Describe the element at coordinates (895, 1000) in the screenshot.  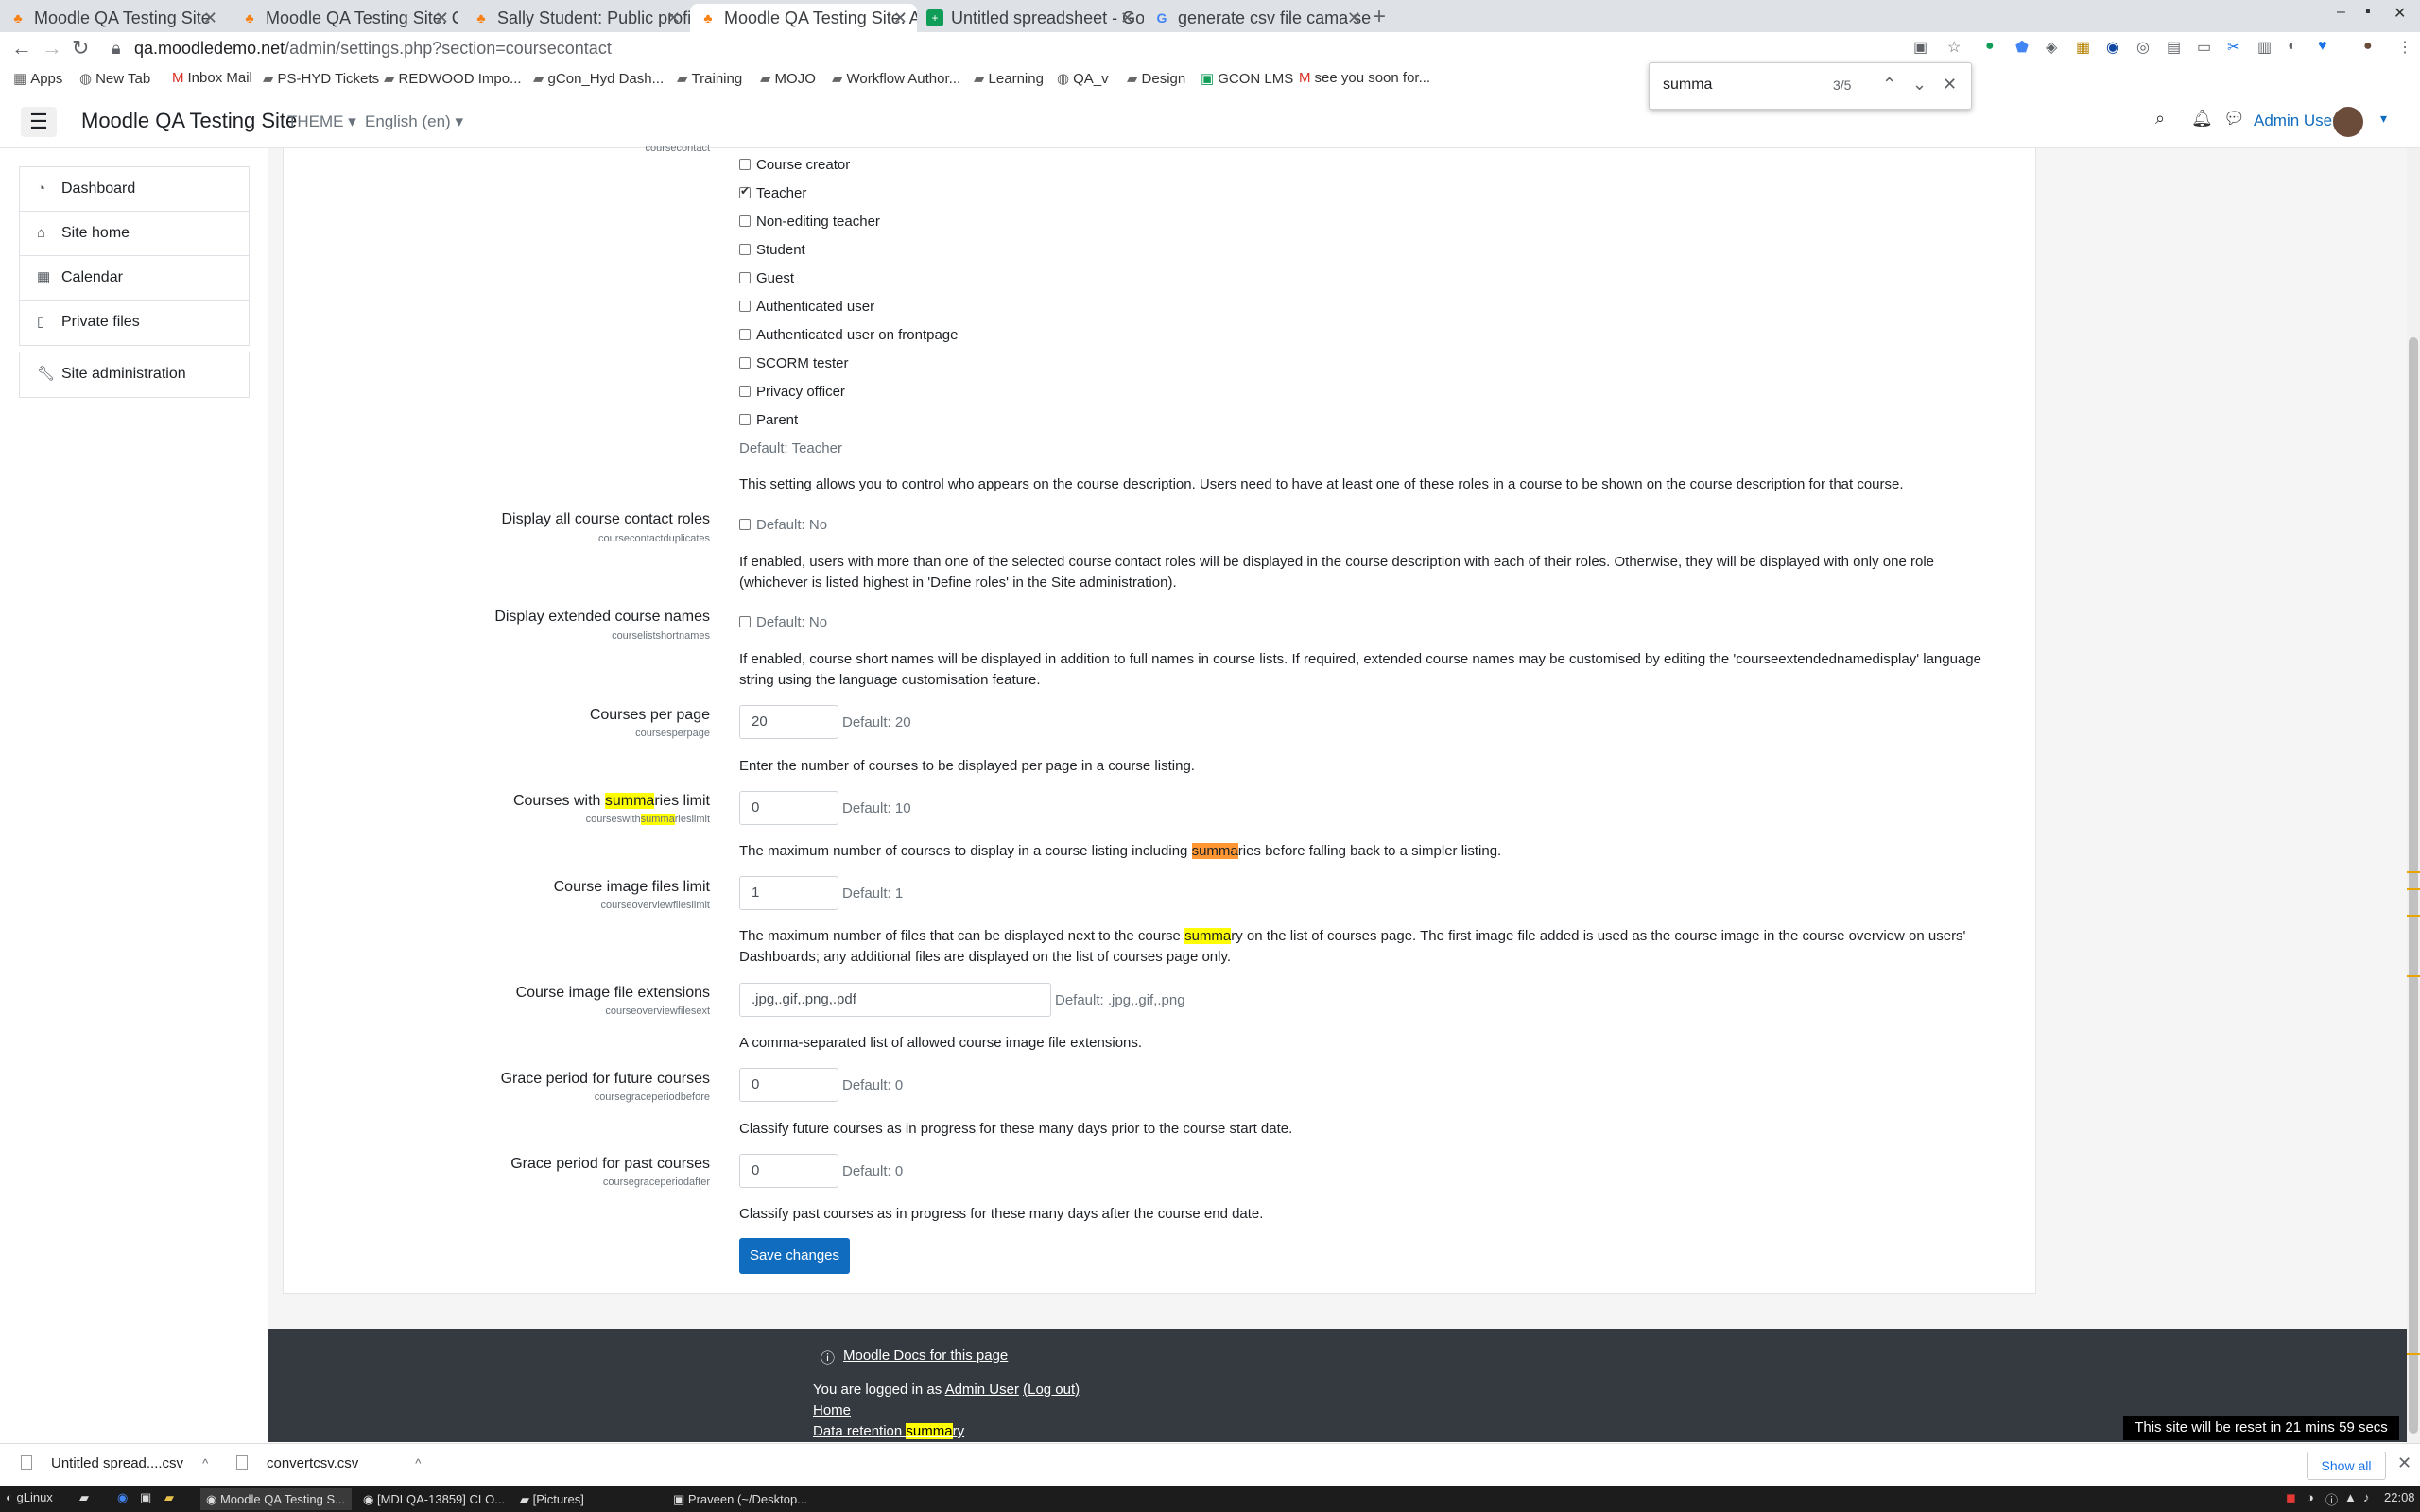
I see `courseoverviewfilesext-input: .jpg,.gif,.png,.pdf` at that location.